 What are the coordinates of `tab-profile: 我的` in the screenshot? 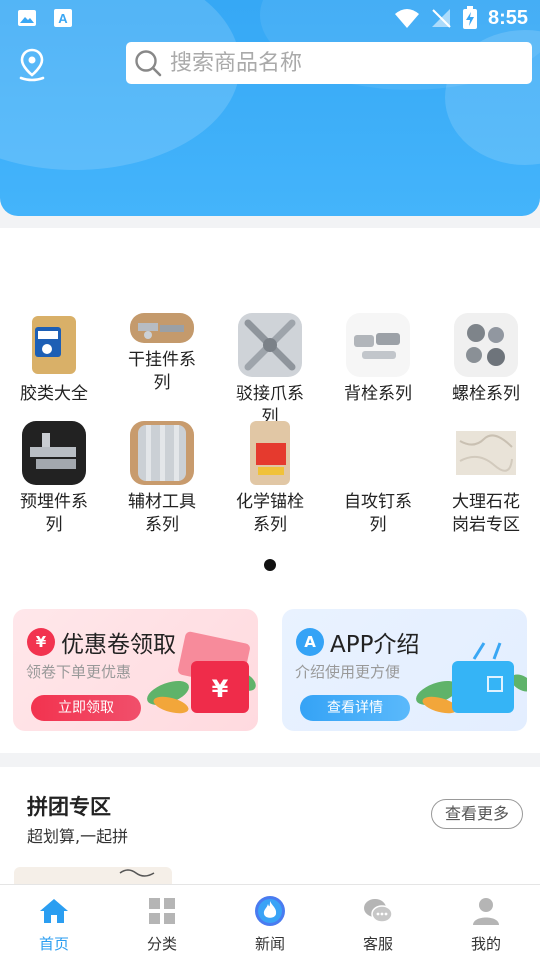 It's located at (486, 924).